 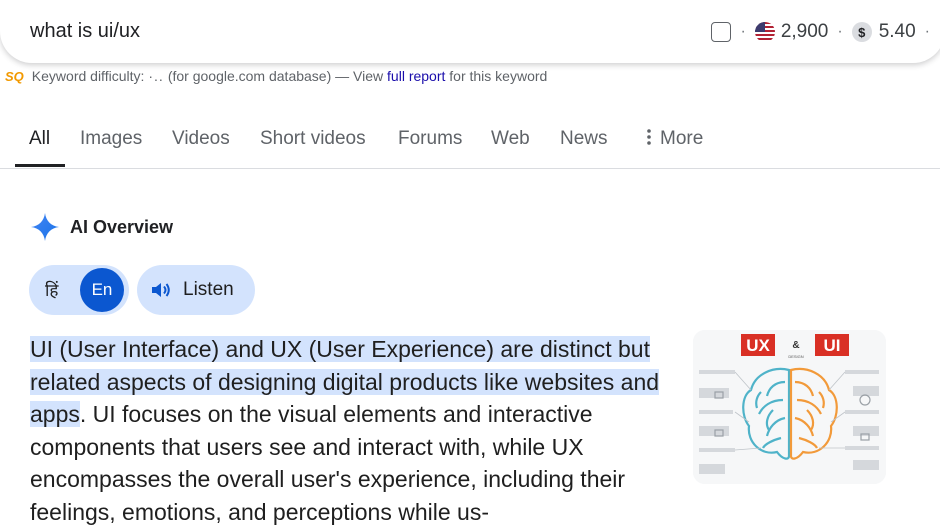 What do you see at coordinates (832, 345) in the screenshot?
I see `ui-label: UI` at bounding box center [832, 345].